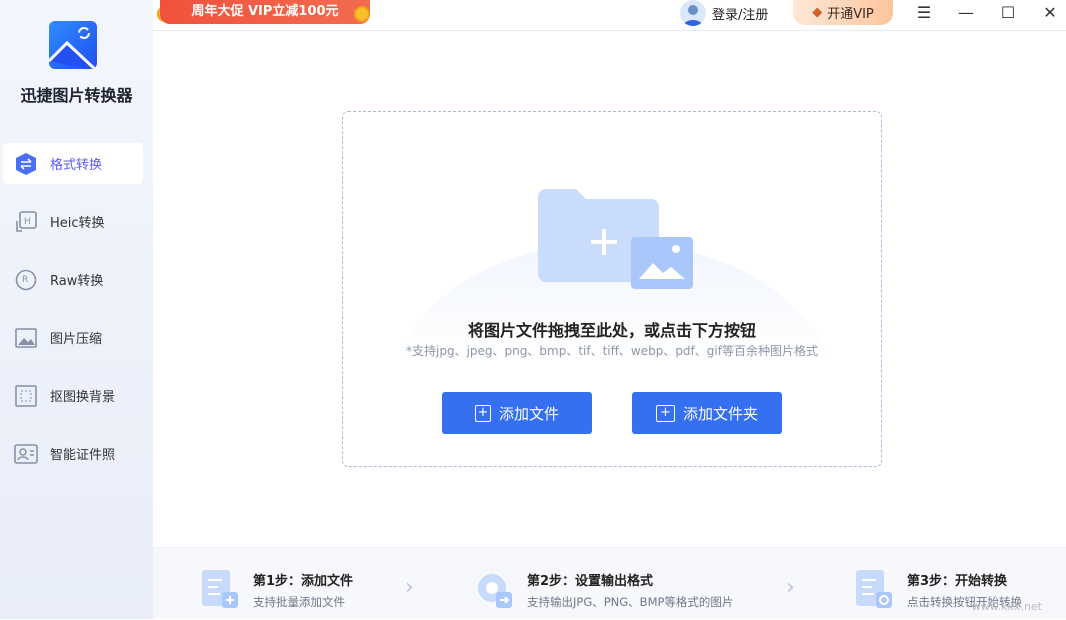 Image resolution: width=1066 pixels, height=620 pixels. Describe the element at coordinates (693, 13) in the screenshot. I see `avatar` at that location.